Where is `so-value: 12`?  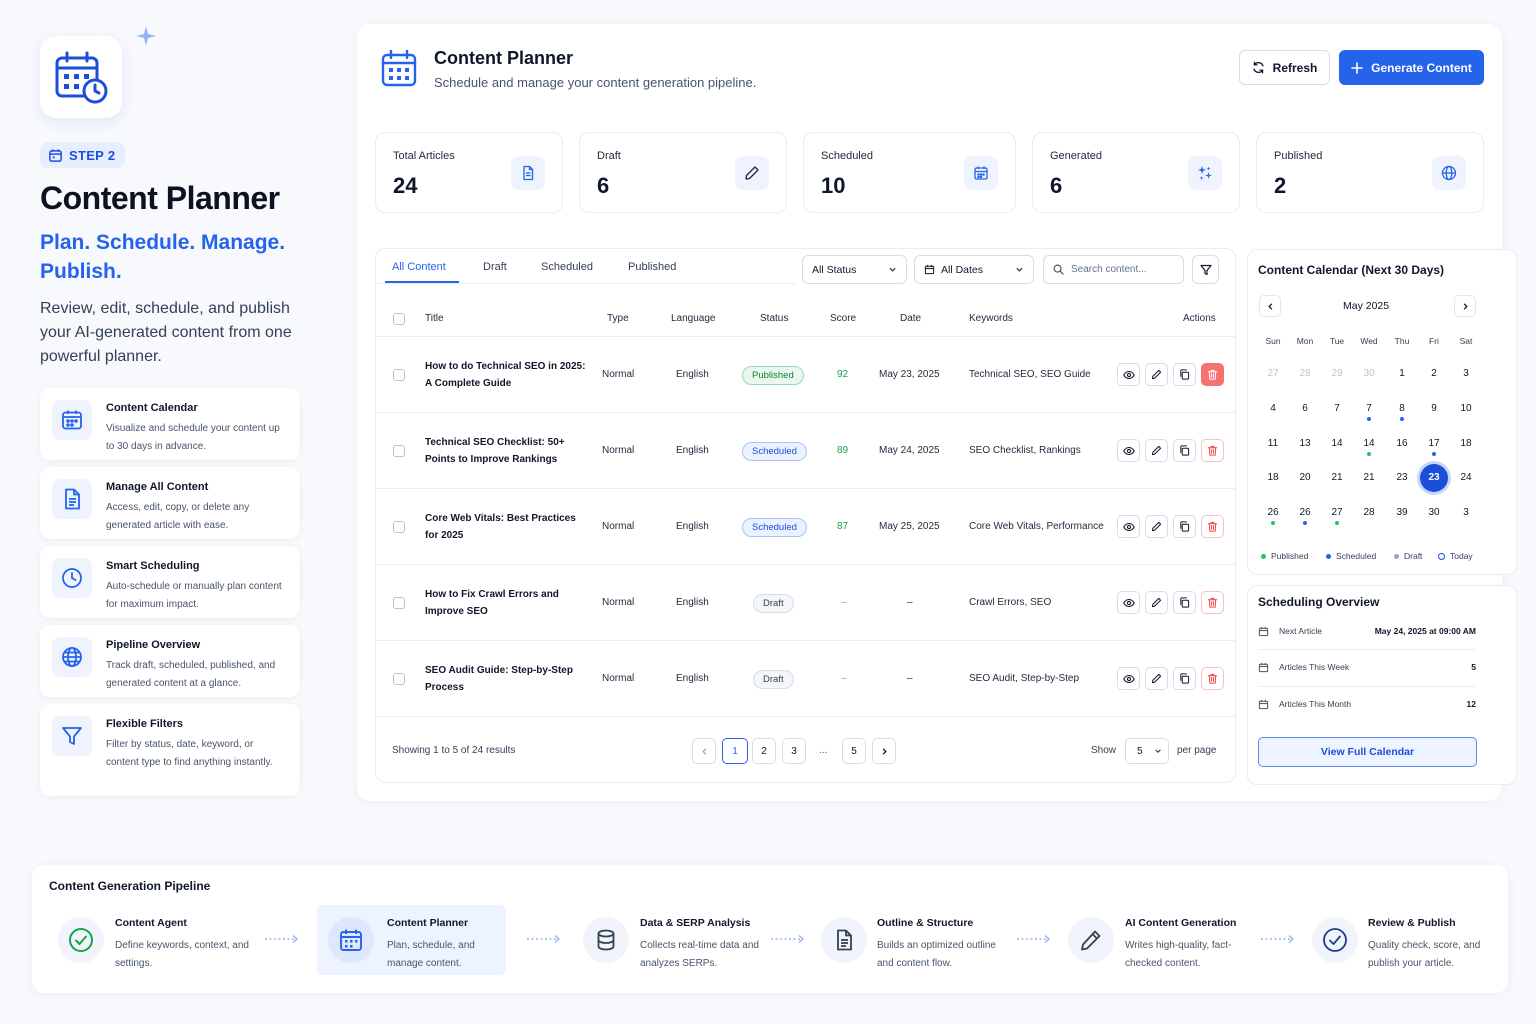 so-value: 12 is located at coordinates (1471, 704).